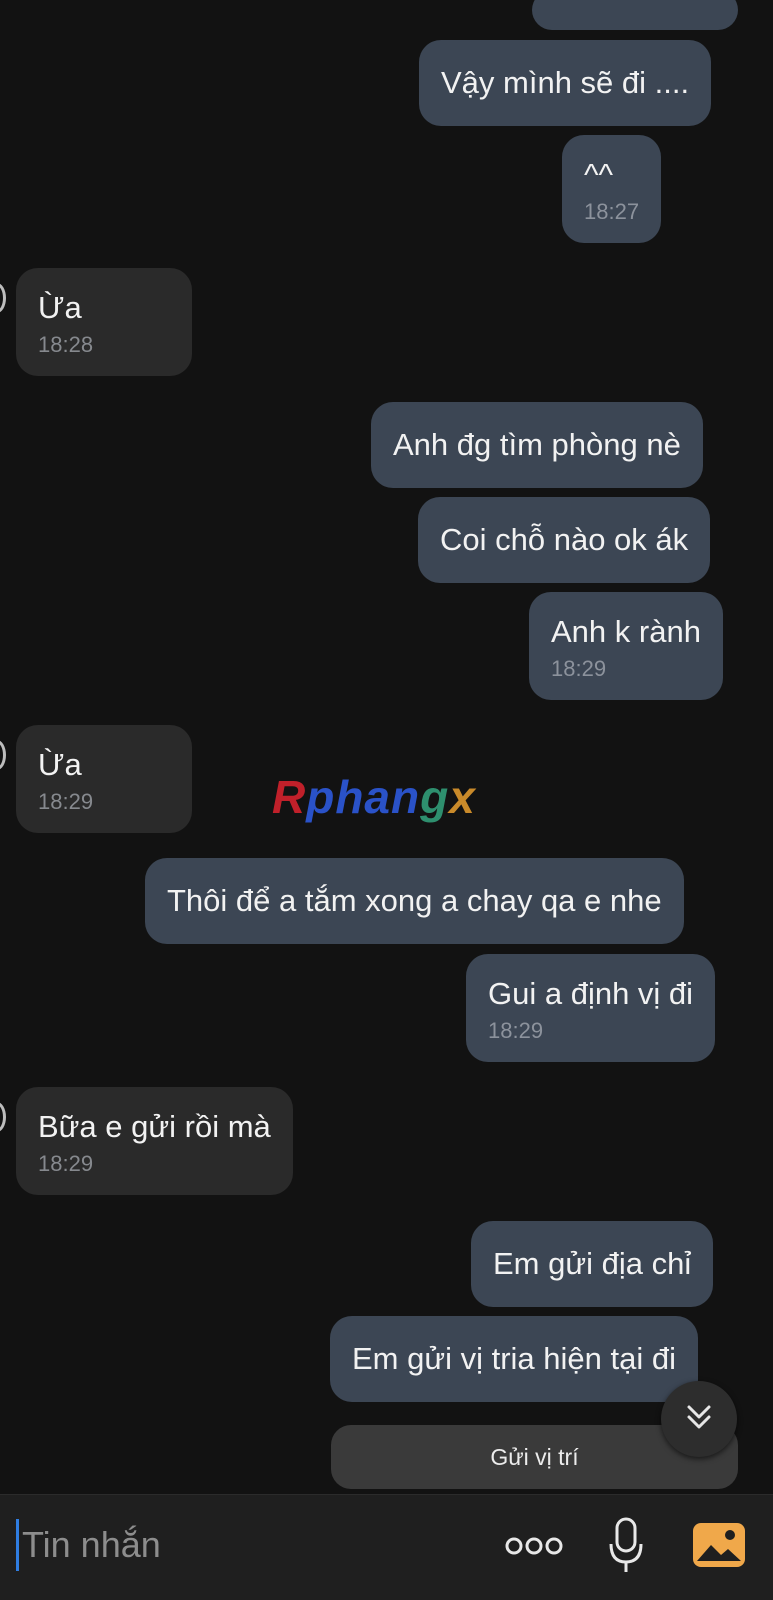  Describe the element at coordinates (599, 174) in the screenshot. I see `message-text: ^^` at that location.